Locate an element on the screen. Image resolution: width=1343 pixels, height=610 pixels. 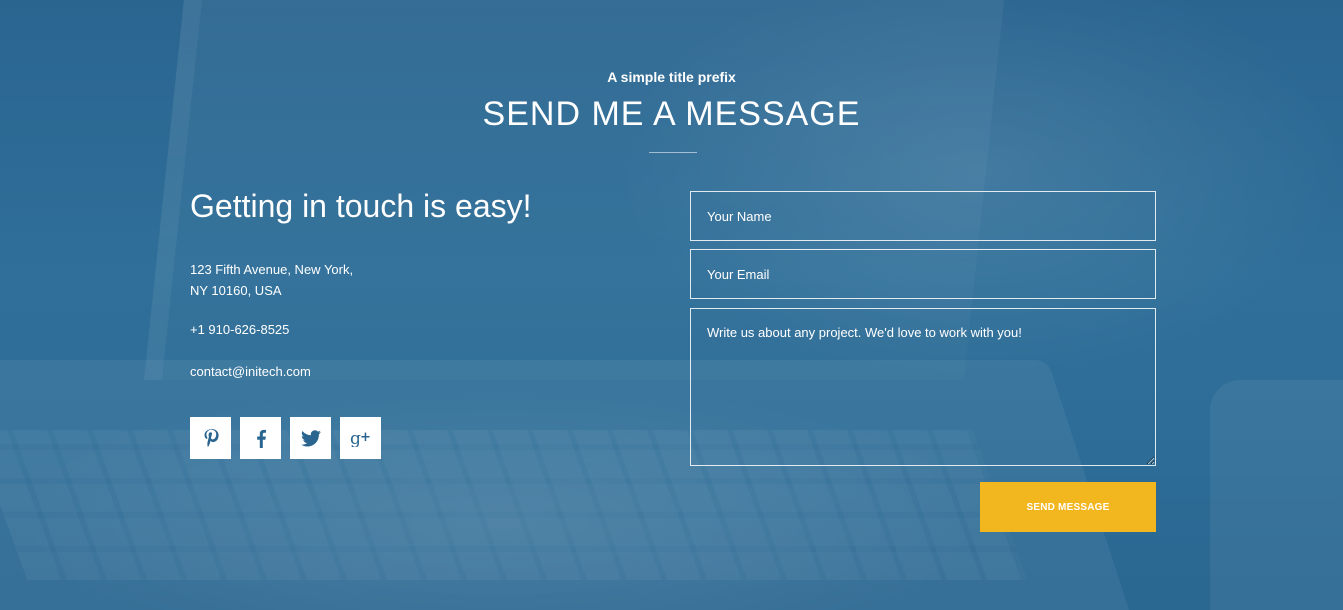
pinterest-button is located at coordinates (210, 438).